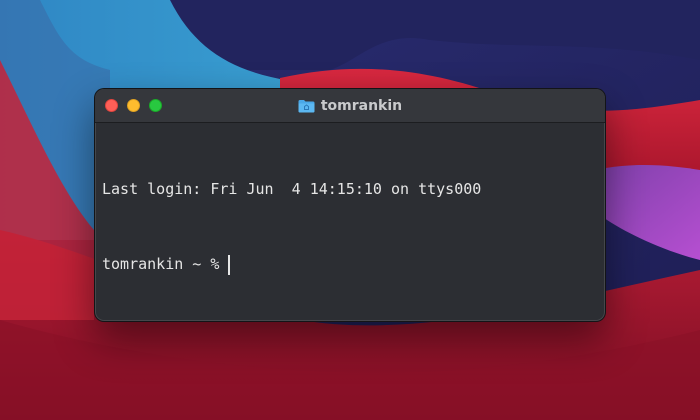 The image size is (700, 420). What do you see at coordinates (306, 106) in the screenshot?
I see `folder-icon` at bounding box center [306, 106].